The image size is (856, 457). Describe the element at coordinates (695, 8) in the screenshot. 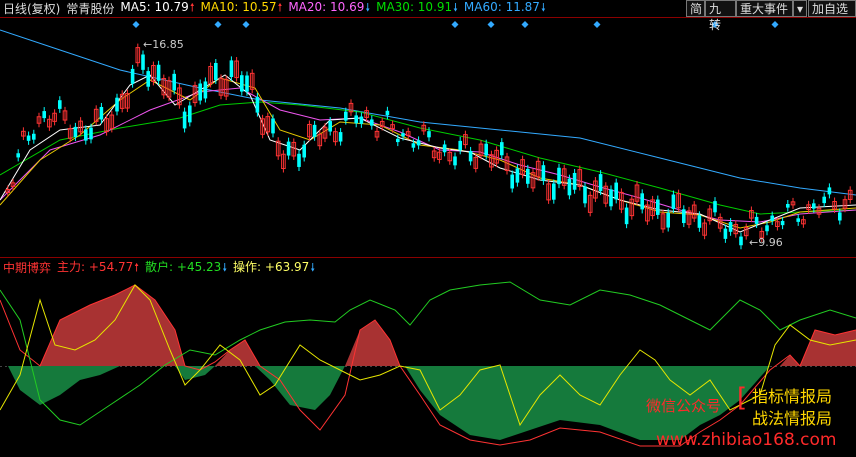

I see `simple-button: 简` at that location.